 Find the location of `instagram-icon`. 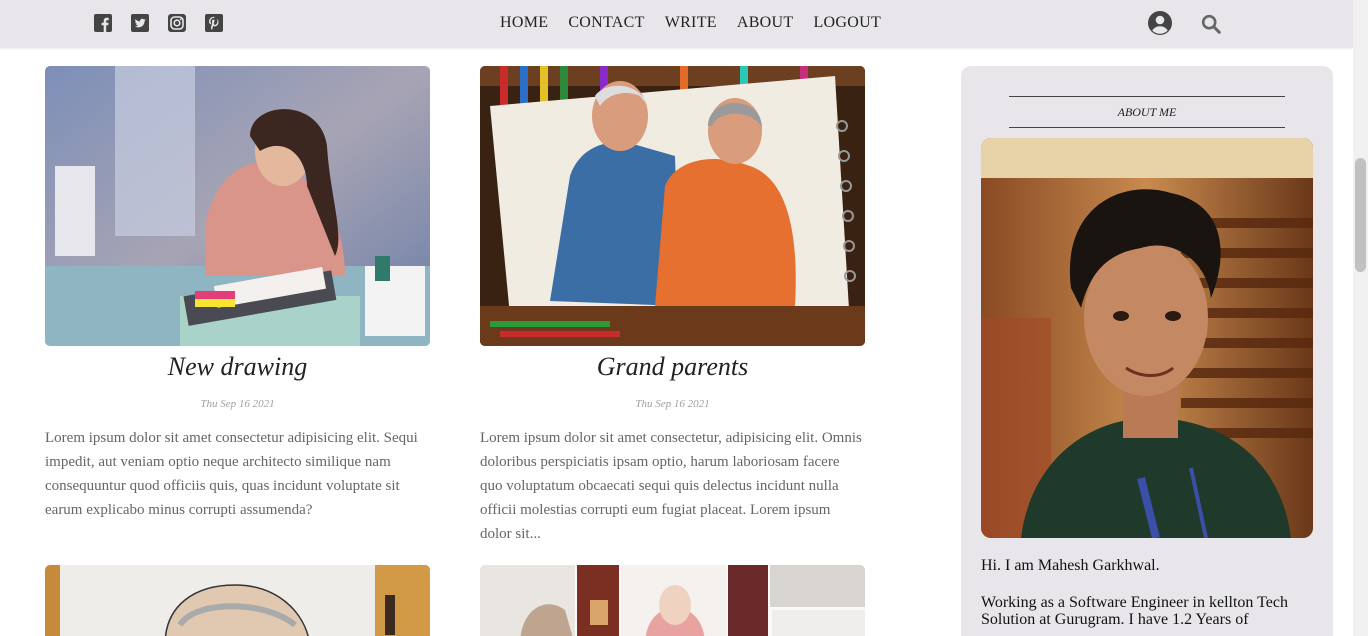

instagram-icon is located at coordinates (177, 23).